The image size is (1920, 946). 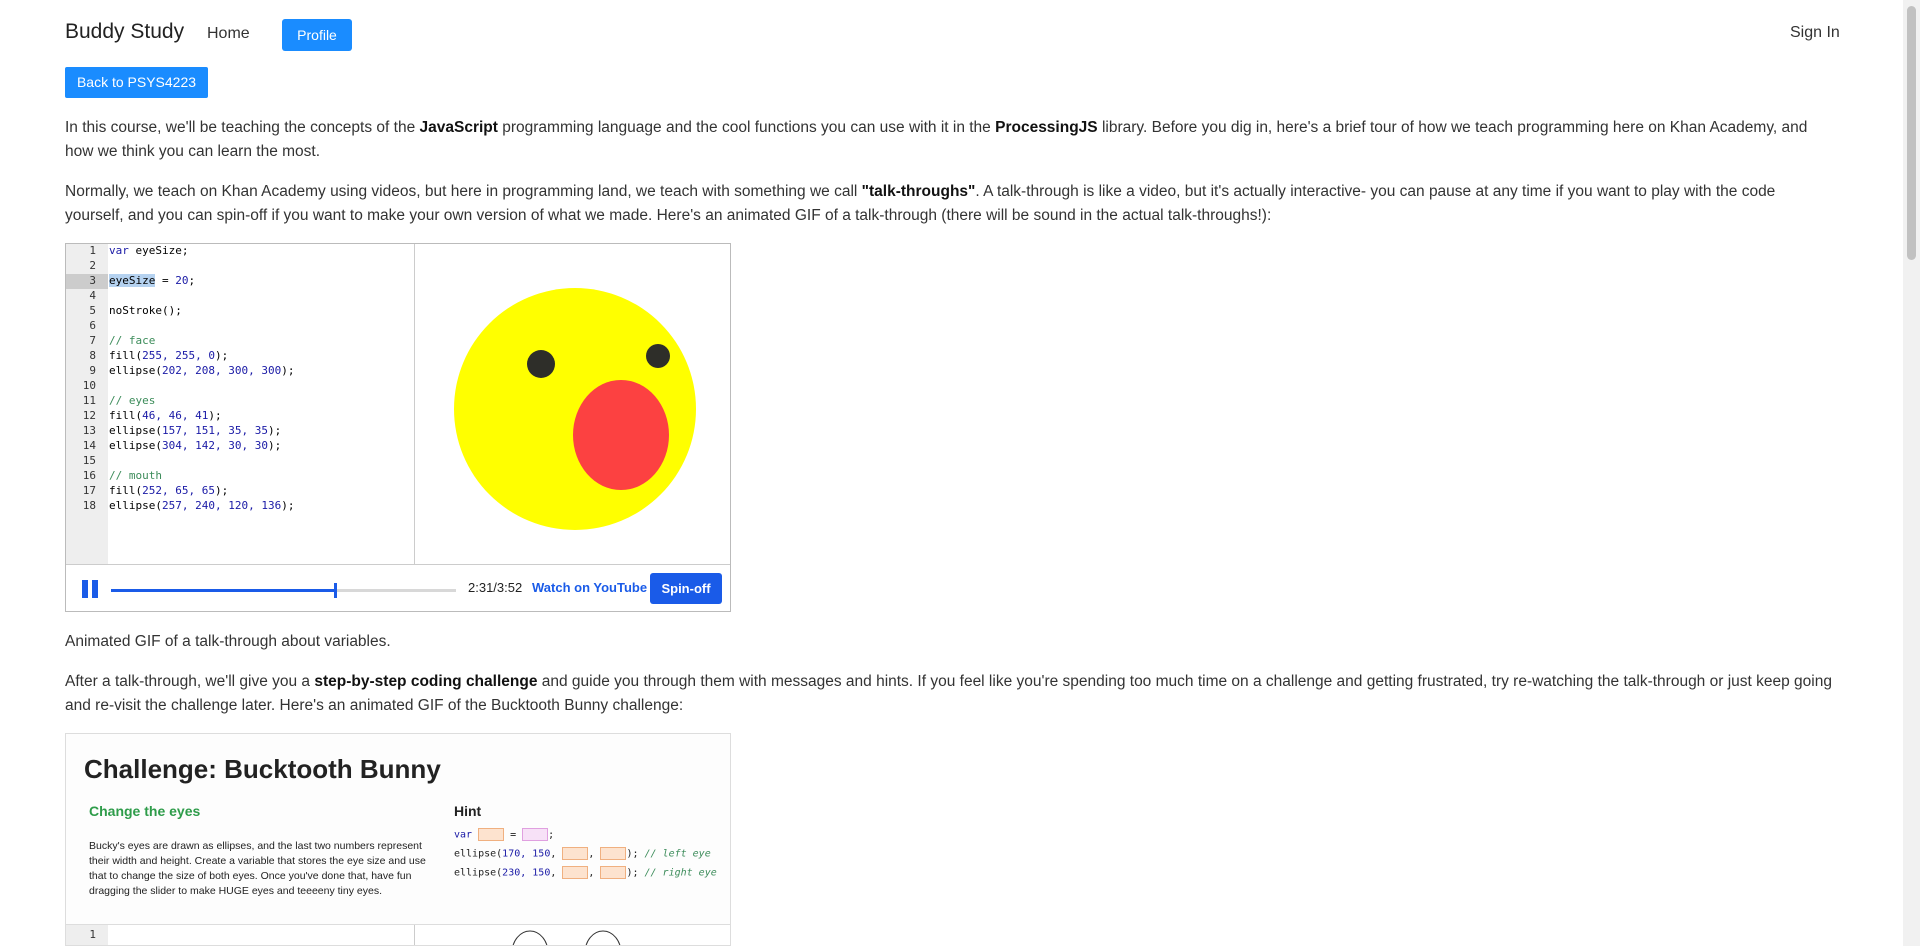 I want to click on challenge-title: Challenge: Bucktooth Bunny, so click(x=262, y=769).